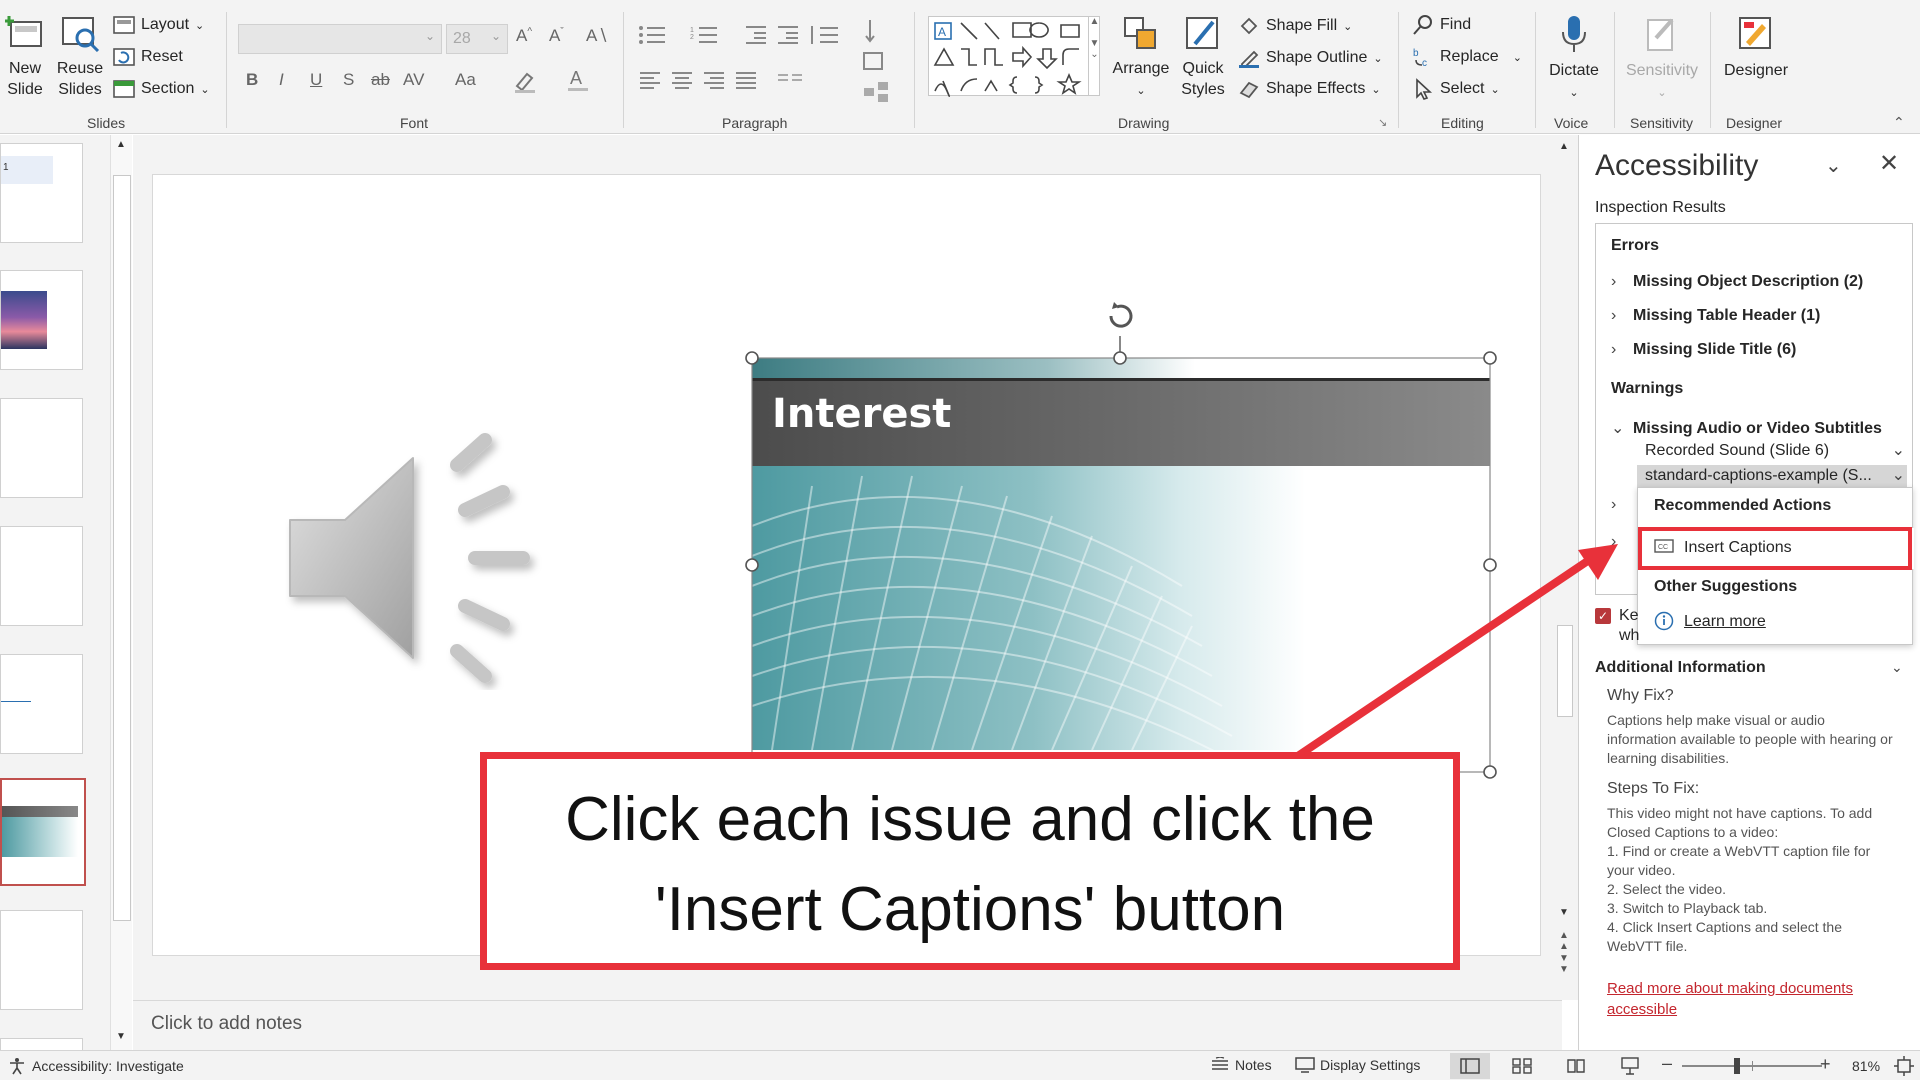  What do you see at coordinates (556, 36) in the screenshot?
I see `decrease-font-icon: Aˇ` at bounding box center [556, 36].